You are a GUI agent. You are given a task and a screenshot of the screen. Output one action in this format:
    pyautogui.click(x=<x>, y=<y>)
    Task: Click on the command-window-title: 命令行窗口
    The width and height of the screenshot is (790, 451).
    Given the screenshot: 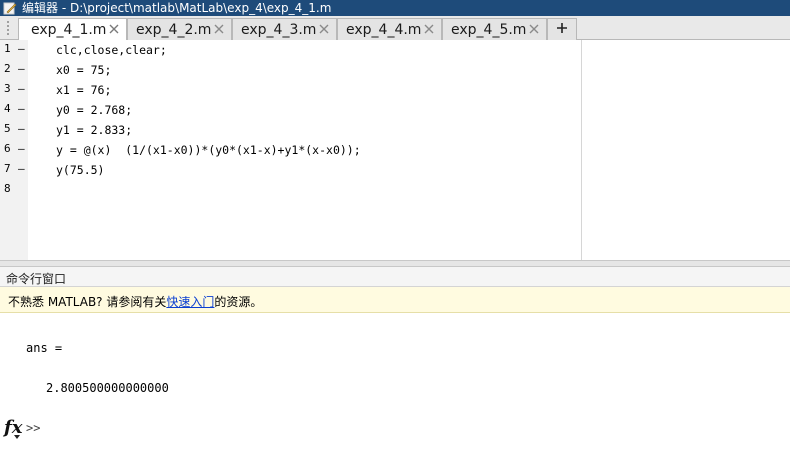 What is the action you would take?
    pyautogui.click(x=36, y=279)
    